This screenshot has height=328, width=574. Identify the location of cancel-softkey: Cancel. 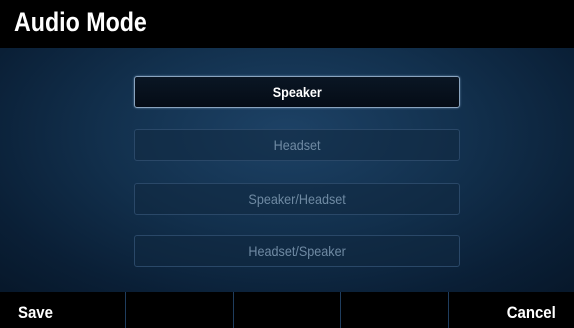
(511, 310).